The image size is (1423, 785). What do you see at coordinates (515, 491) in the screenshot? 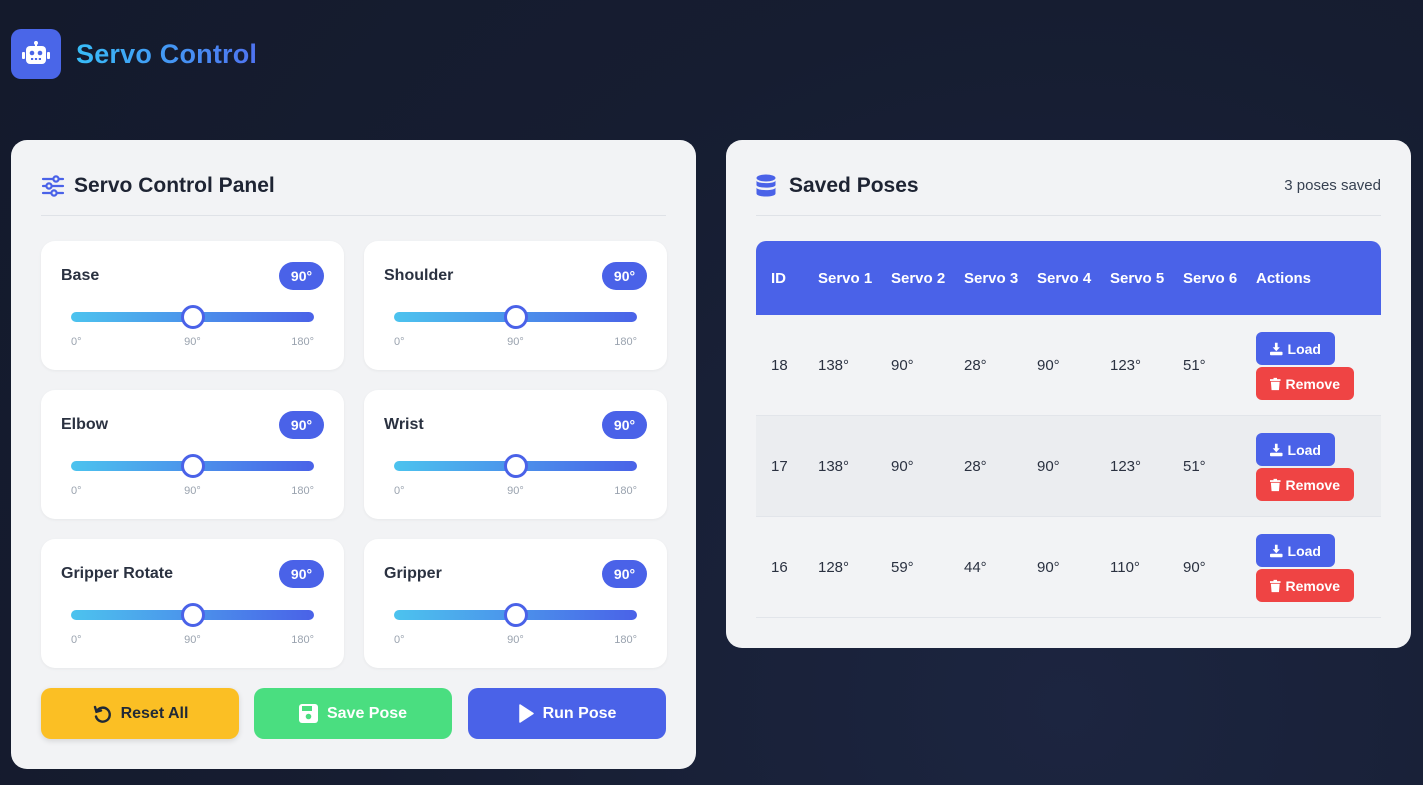
I see `slider-mid-label: 90°` at bounding box center [515, 491].